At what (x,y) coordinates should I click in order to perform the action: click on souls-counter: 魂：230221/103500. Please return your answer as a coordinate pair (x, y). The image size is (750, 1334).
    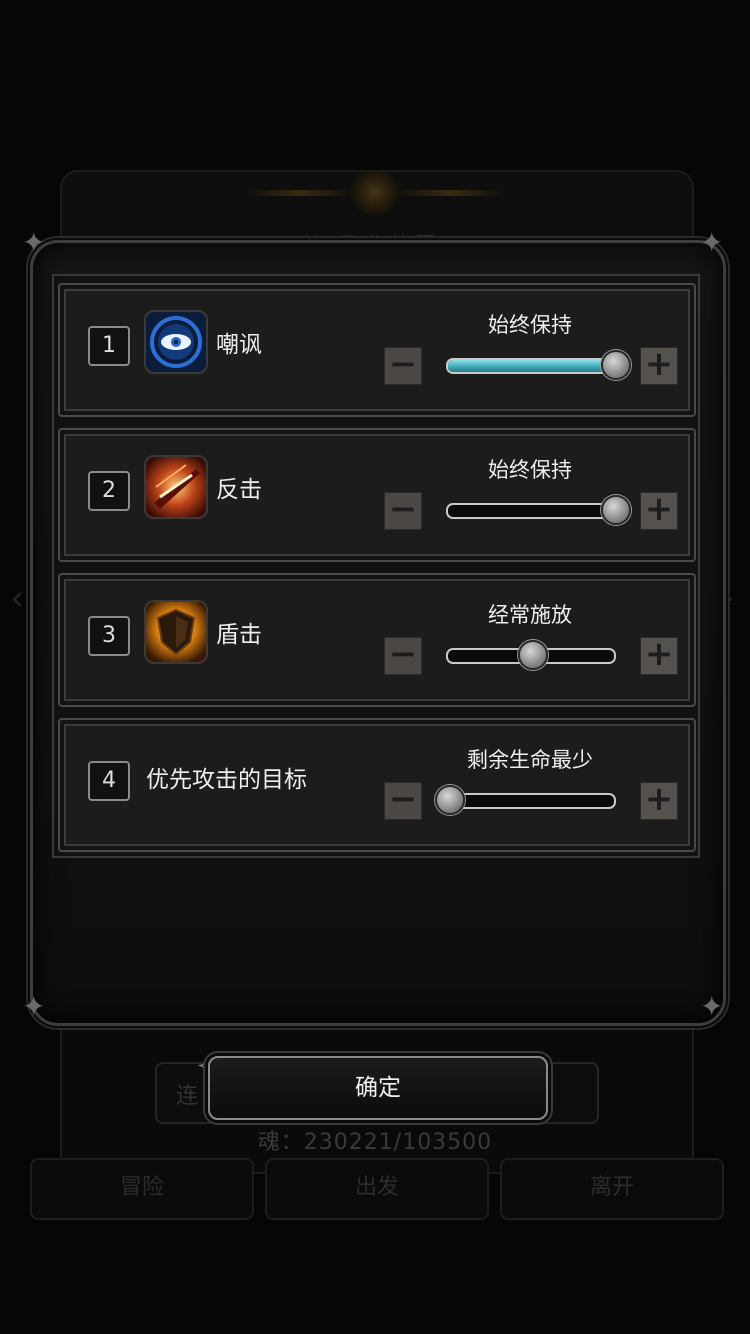
    Looking at the image, I should click on (375, 1142).